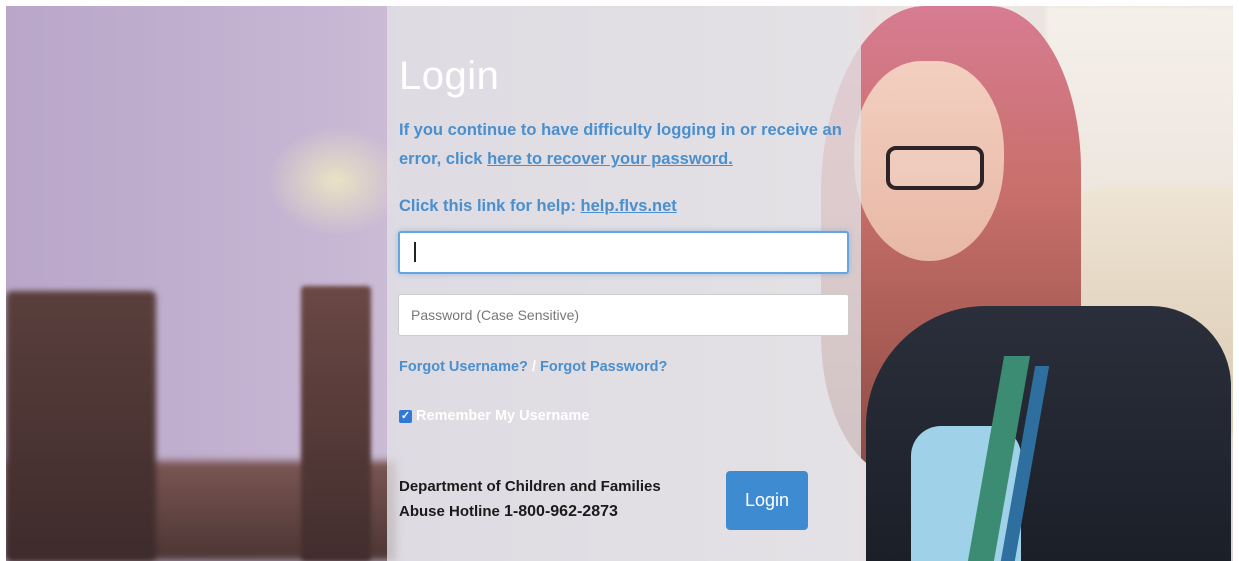  I want to click on background-lamp, so click(336, 181).